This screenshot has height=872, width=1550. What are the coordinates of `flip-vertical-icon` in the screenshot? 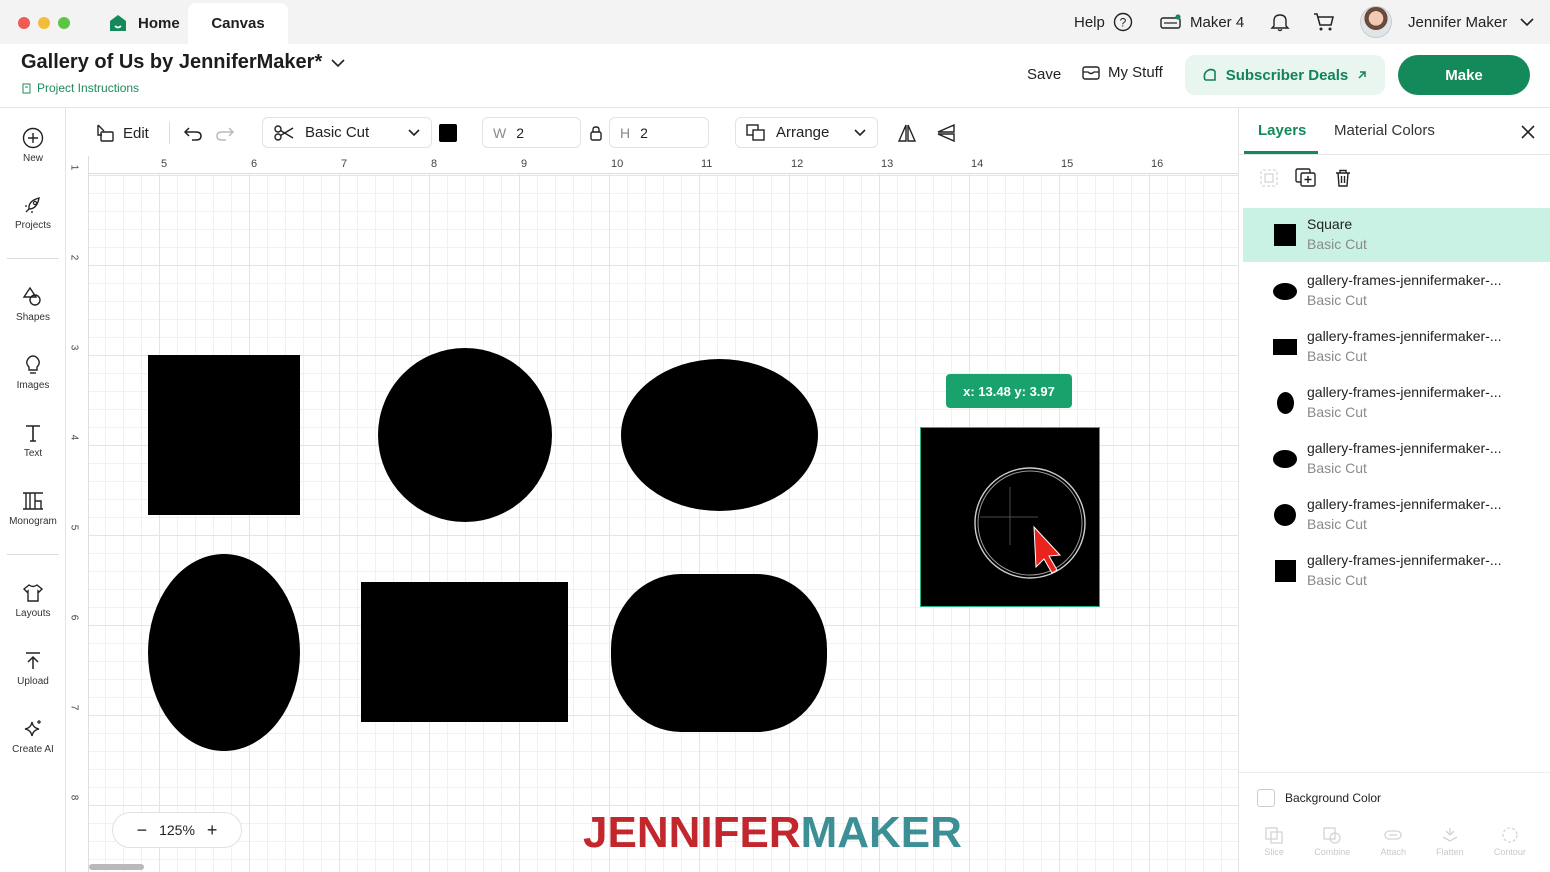 It's located at (946, 133).